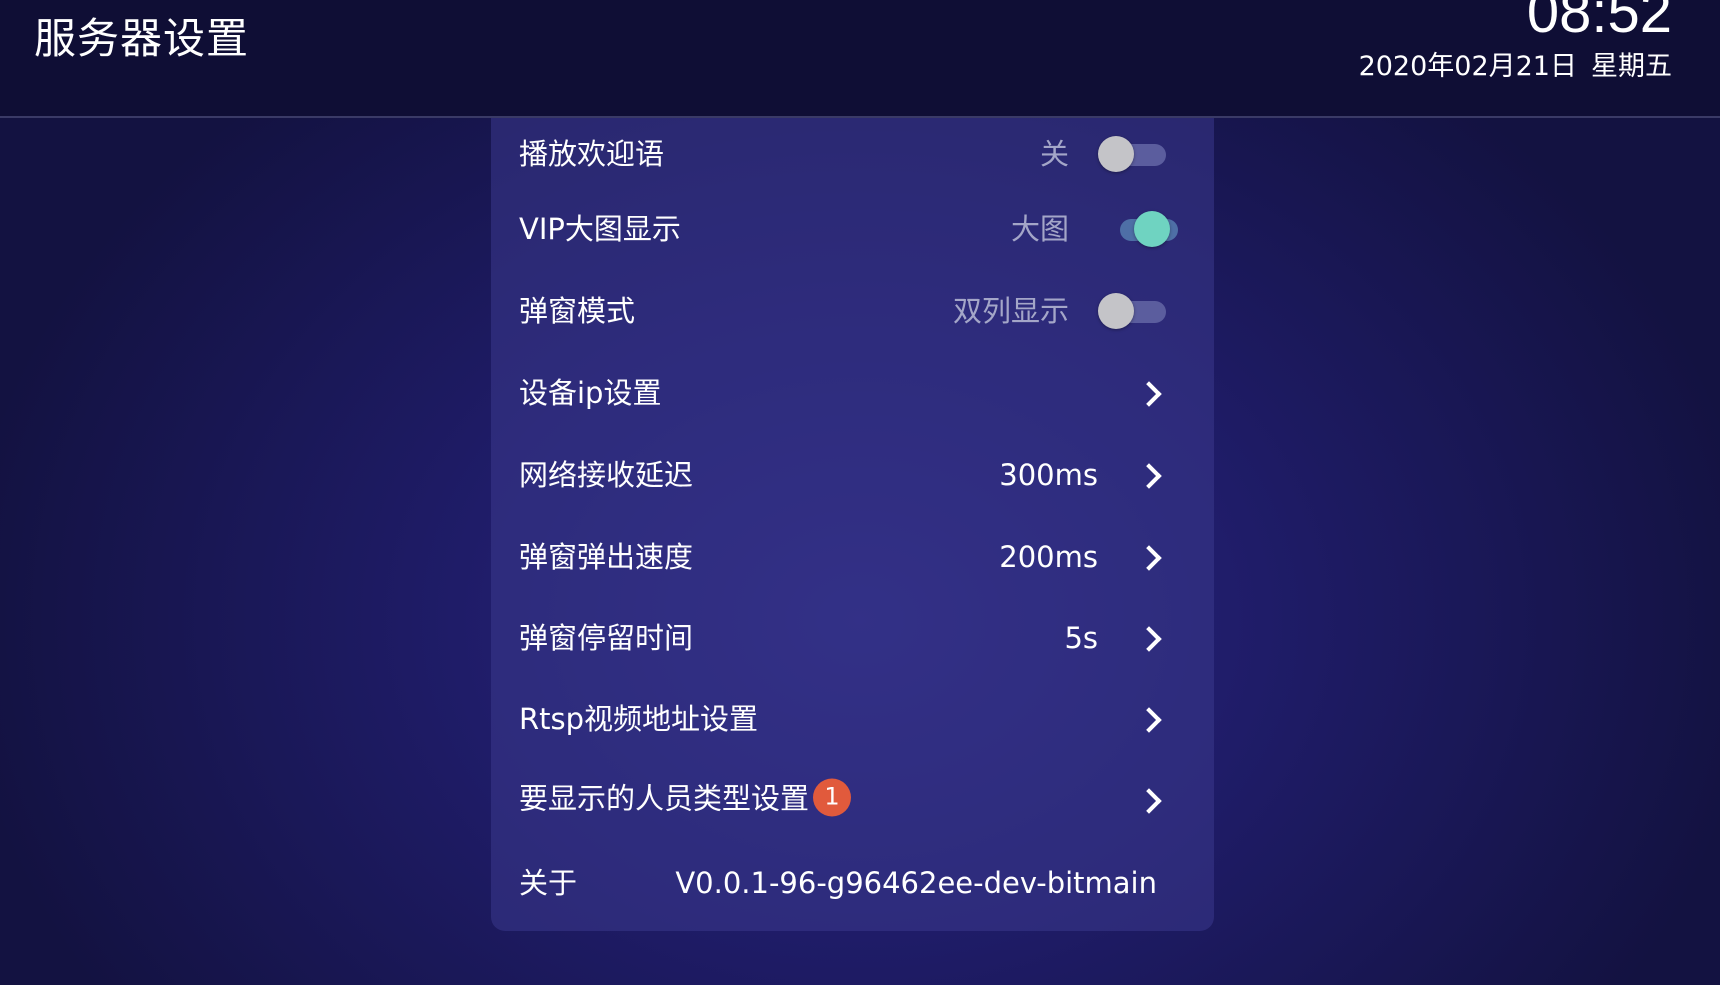 Image resolution: width=1720 pixels, height=985 pixels. What do you see at coordinates (600, 229) in the screenshot?
I see `setting-label: VIP大图显示` at bounding box center [600, 229].